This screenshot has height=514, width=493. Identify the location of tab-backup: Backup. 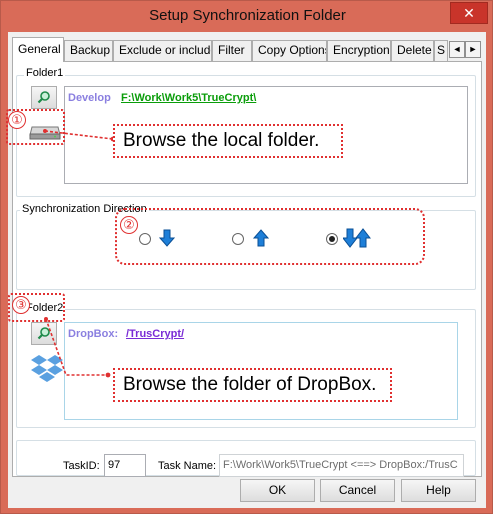
(88, 50).